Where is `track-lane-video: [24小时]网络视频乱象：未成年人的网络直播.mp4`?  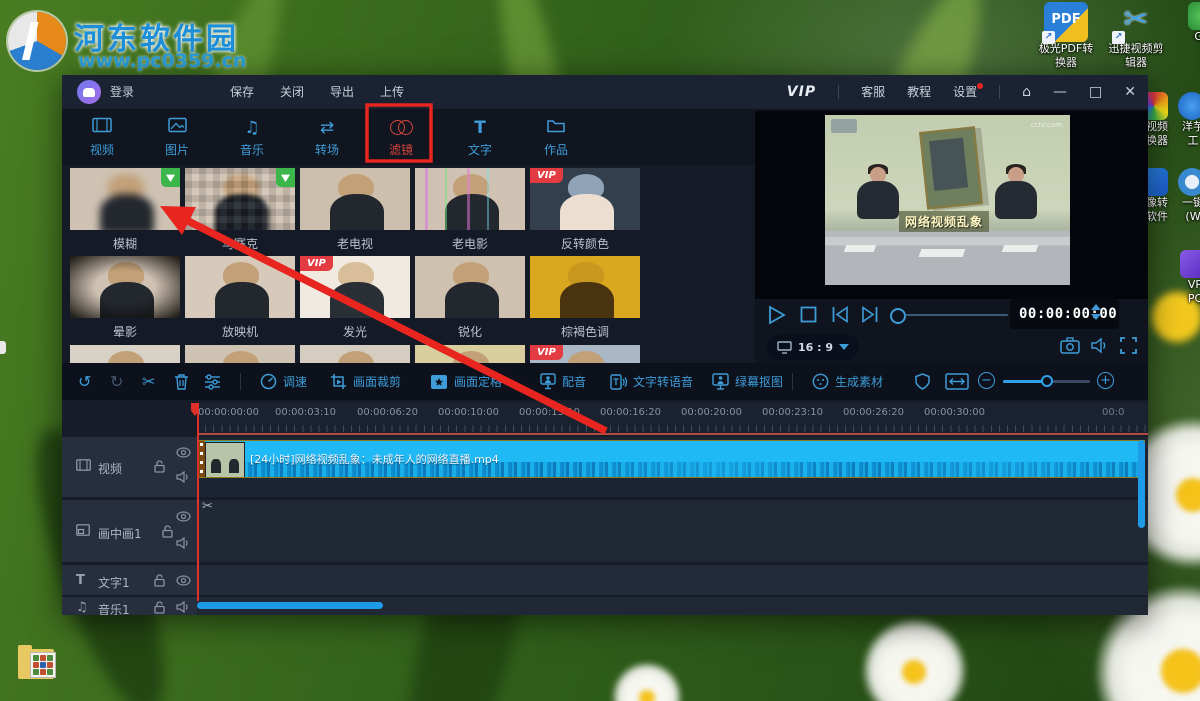
track-lane-video: [24小时]网络视频乱象：未成年人的网络直播.mp4 is located at coordinates (672, 467).